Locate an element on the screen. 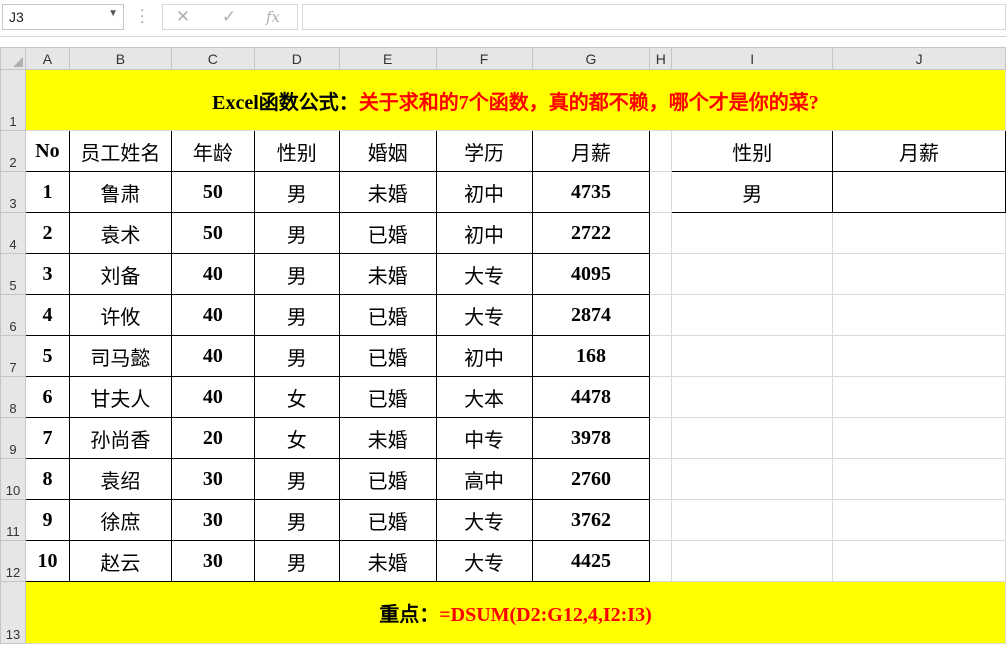  header-salary: 月薪 is located at coordinates (591, 151).